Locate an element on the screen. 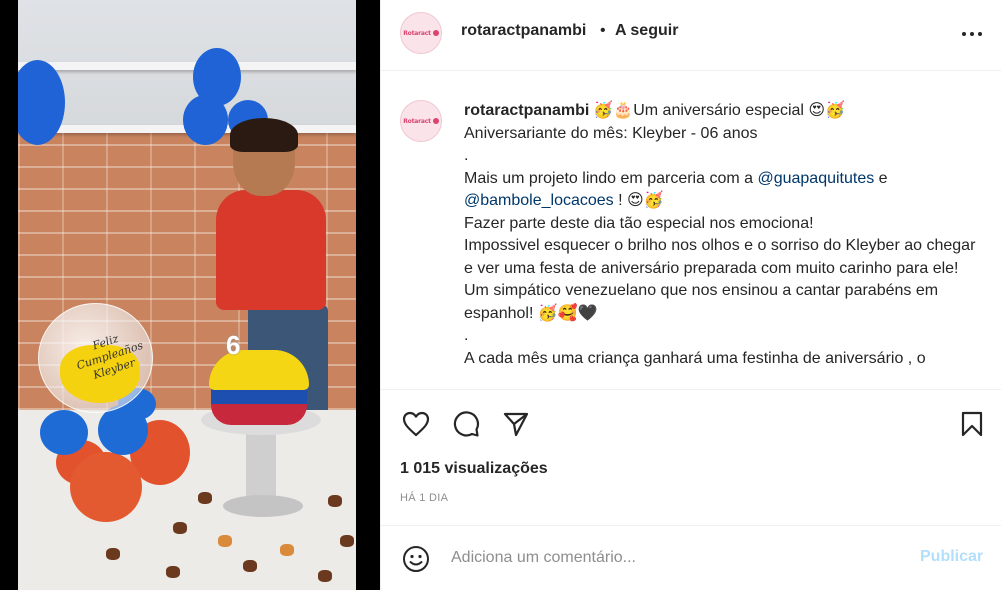 Image resolution: width=1001 pixels, height=590 pixels. comment-icon is located at coordinates (466, 424).